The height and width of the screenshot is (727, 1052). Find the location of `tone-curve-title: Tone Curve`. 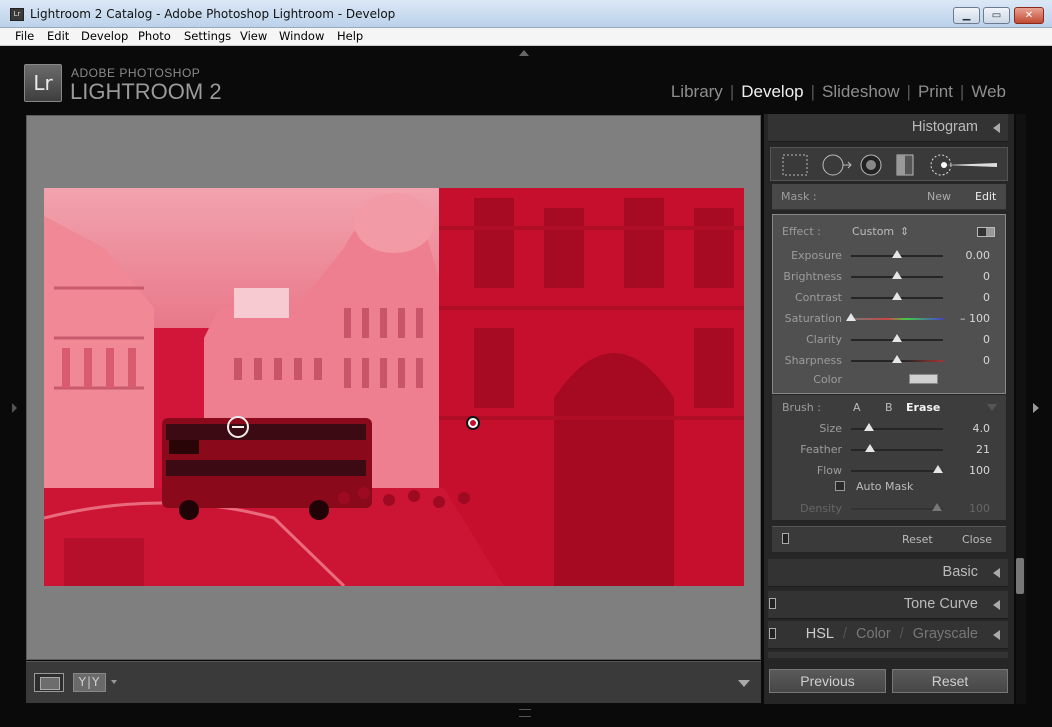

tone-curve-title: Tone Curve is located at coordinates (940, 604).